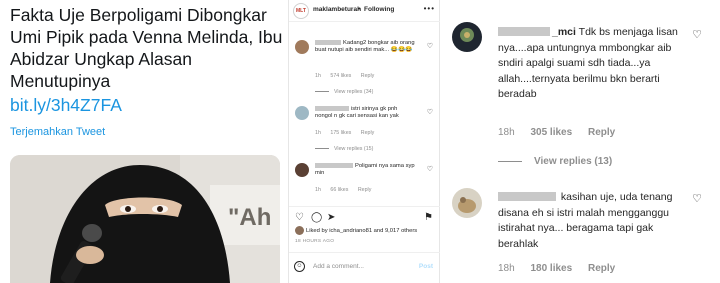 Image resolution: width=720 pixels, height=283 pixels. What do you see at coordinates (564, 32) in the screenshot?
I see `commenter-name: _mci` at bounding box center [564, 32].